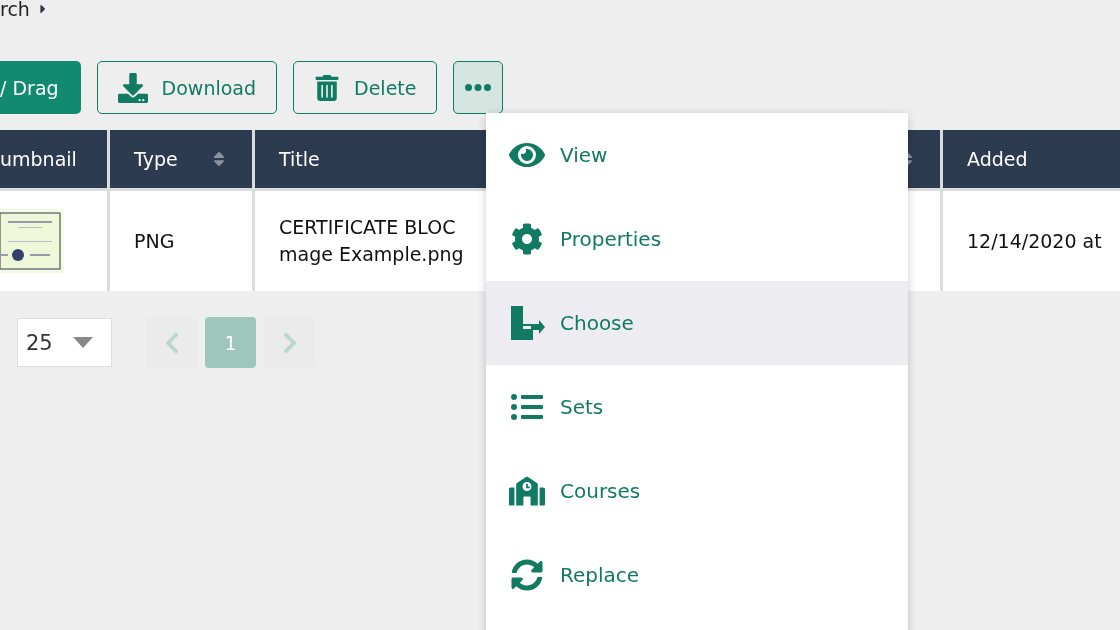 The height and width of the screenshot is (630, 1120). I want to click on column-header: Type, so click(181, 159).